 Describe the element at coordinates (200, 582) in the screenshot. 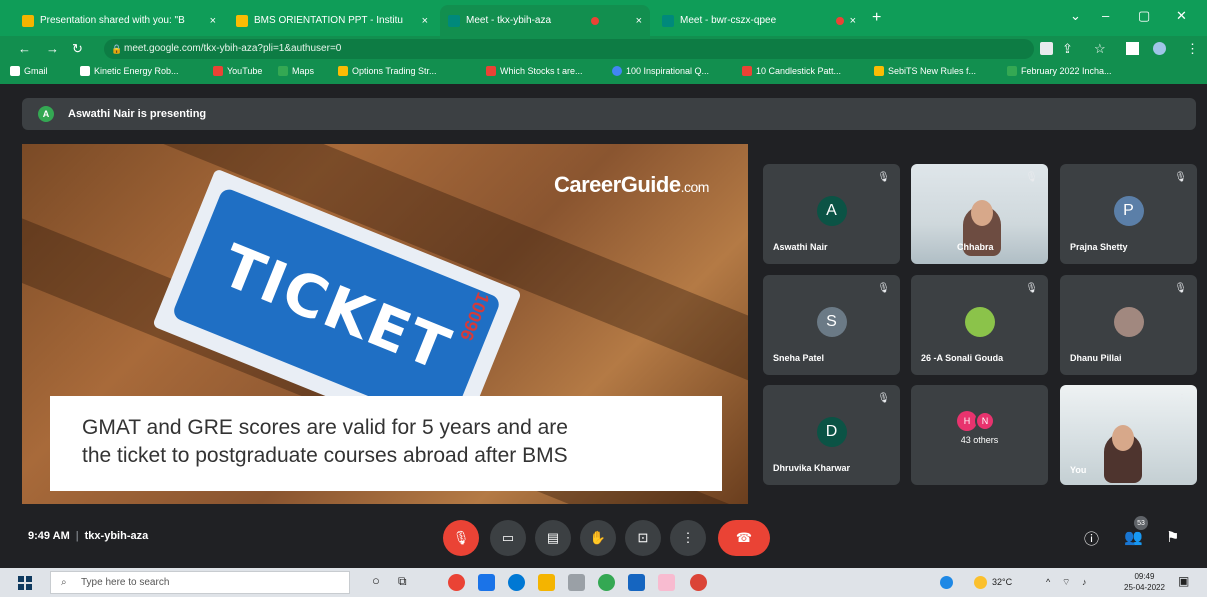

I see `taskbar-search-input: ⌕ Type here to search` at that location.